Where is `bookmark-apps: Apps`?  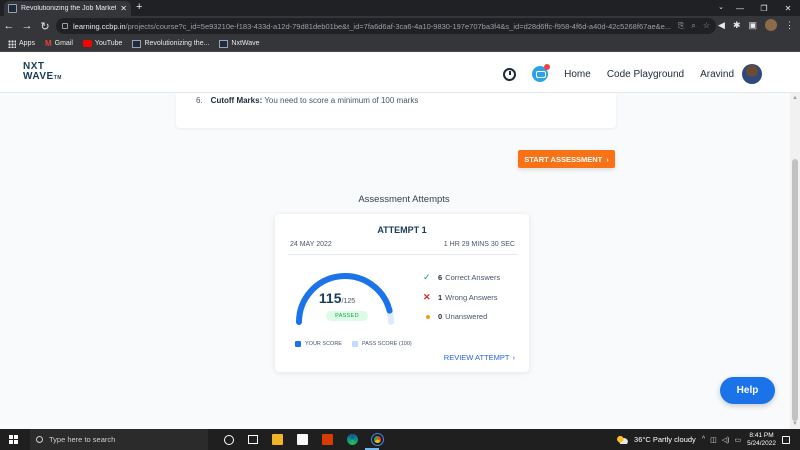 bookmark-apps: Apps is located at coordinates (21, 43).